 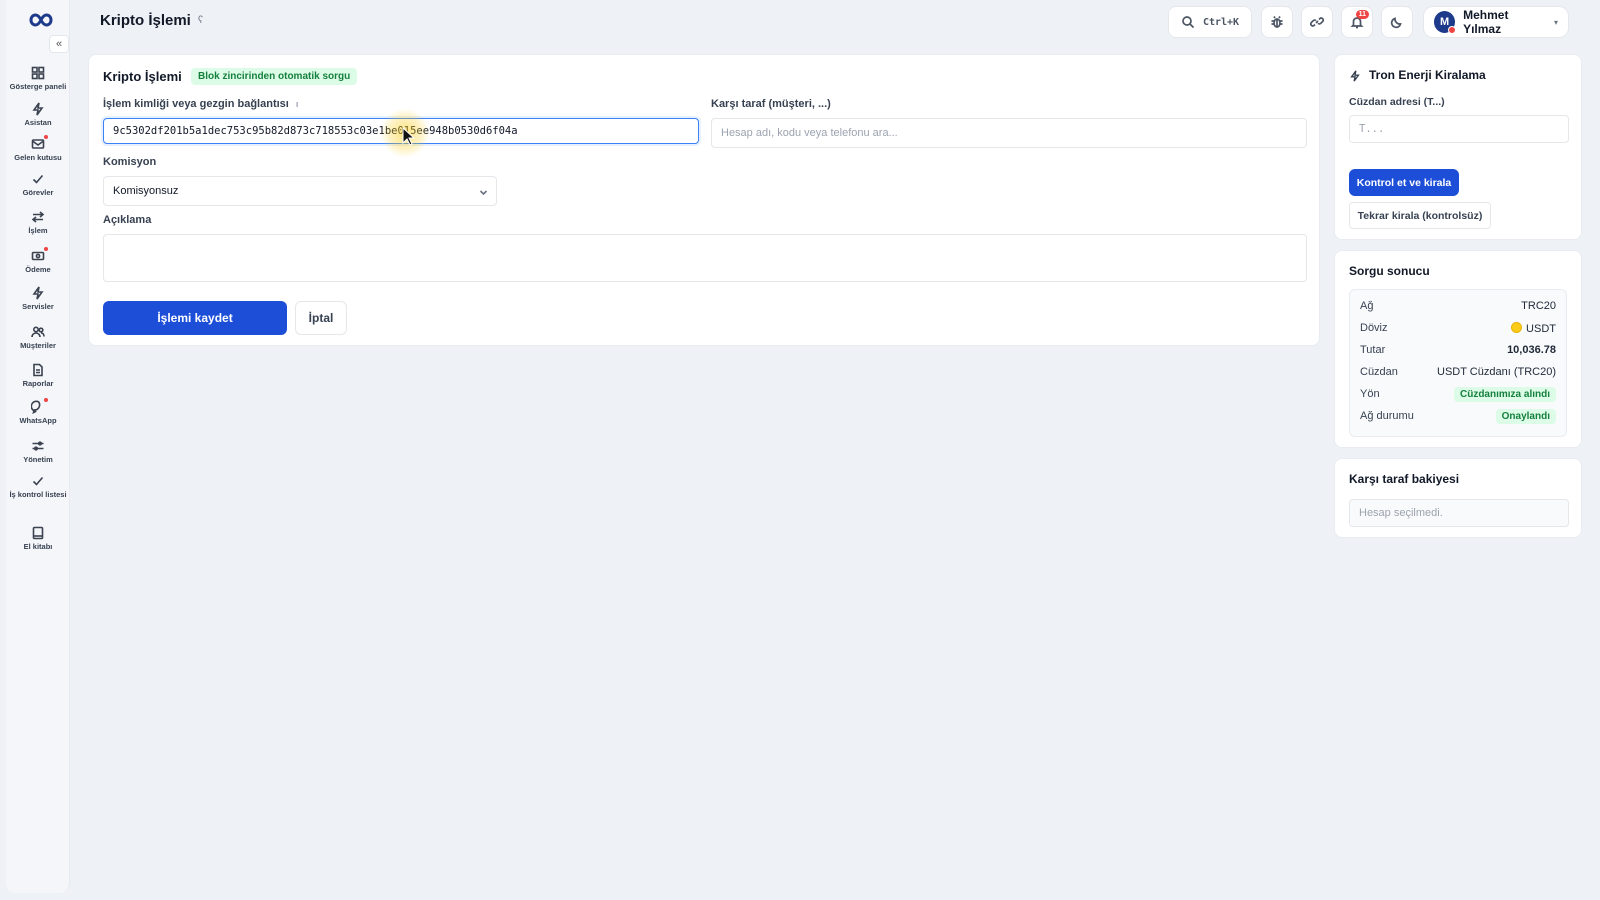 What do you see at coordinates (1357, 22) in the screenshot?
I see `notifications-button: 11` at bounding box center [1357, 22].